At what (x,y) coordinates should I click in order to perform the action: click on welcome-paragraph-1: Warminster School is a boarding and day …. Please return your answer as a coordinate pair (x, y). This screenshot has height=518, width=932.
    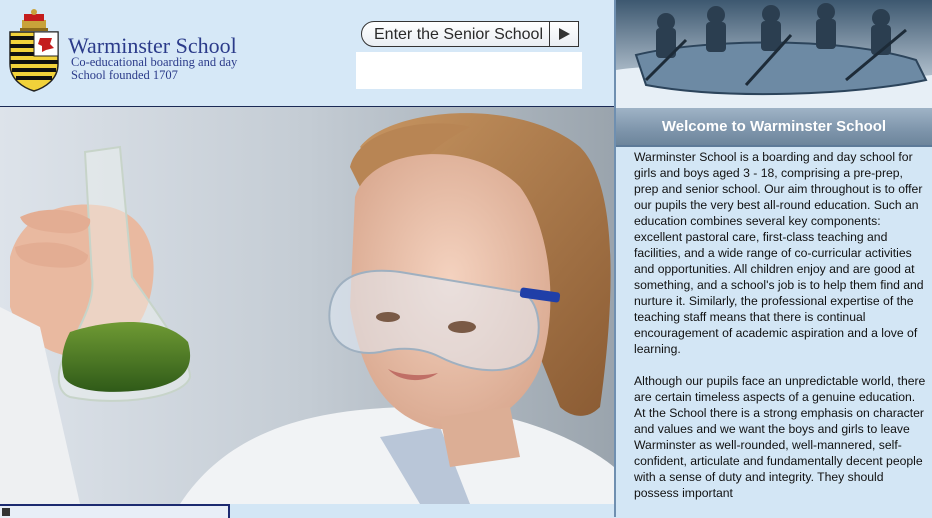
    Looking at the image, I should click on (779, 253).